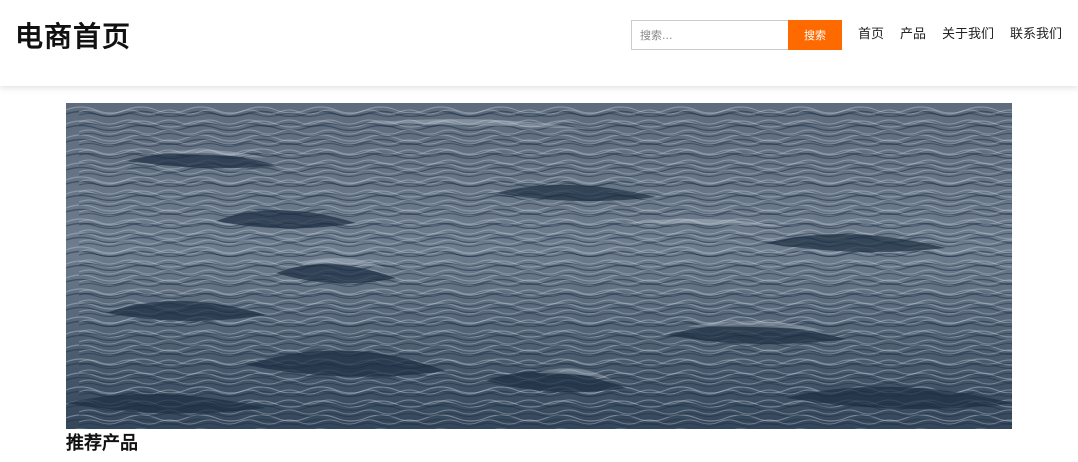 The height and width of the screenshot is (462, 1078). I want to click on nav-item-contact: 联系我们, so click(1036, 35).